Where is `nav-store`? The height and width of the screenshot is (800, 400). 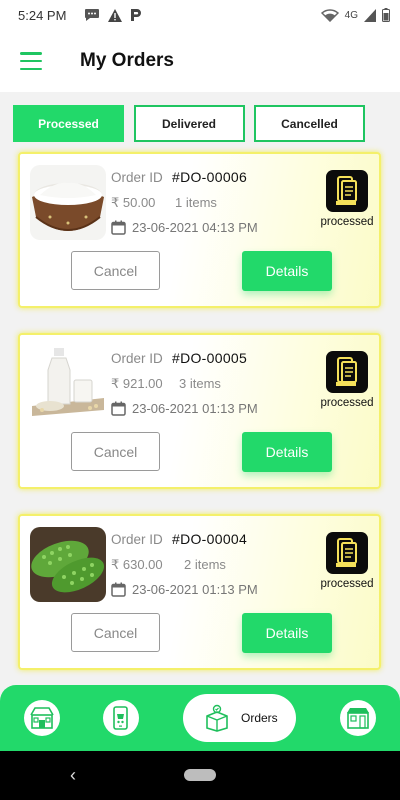 nav-store is located at coordinates (358, 718).